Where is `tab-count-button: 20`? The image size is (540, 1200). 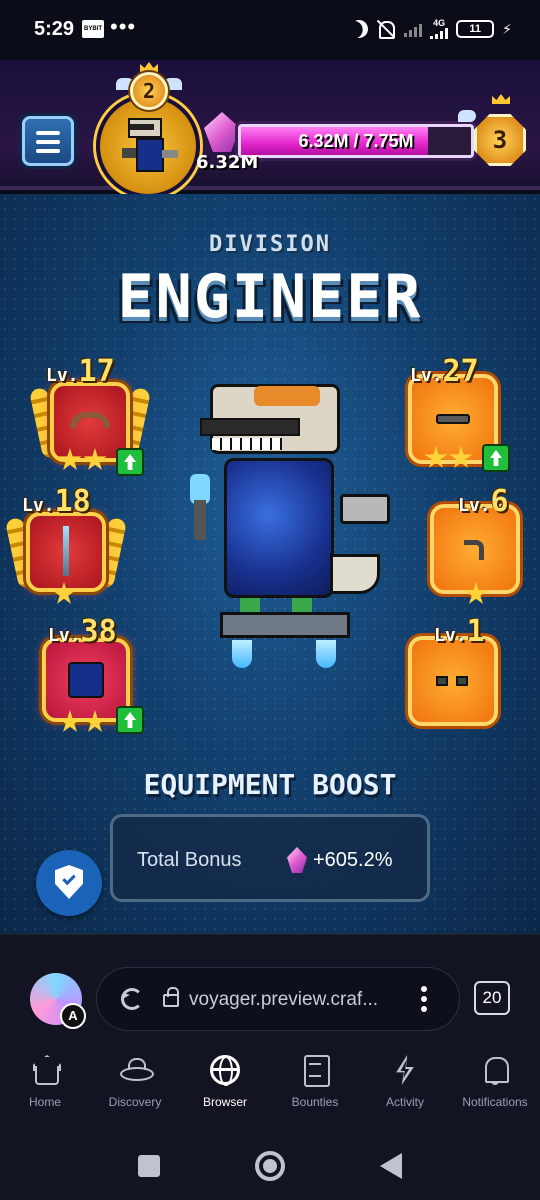 tab-count-button: 20 is located at coordinates (492, 998).